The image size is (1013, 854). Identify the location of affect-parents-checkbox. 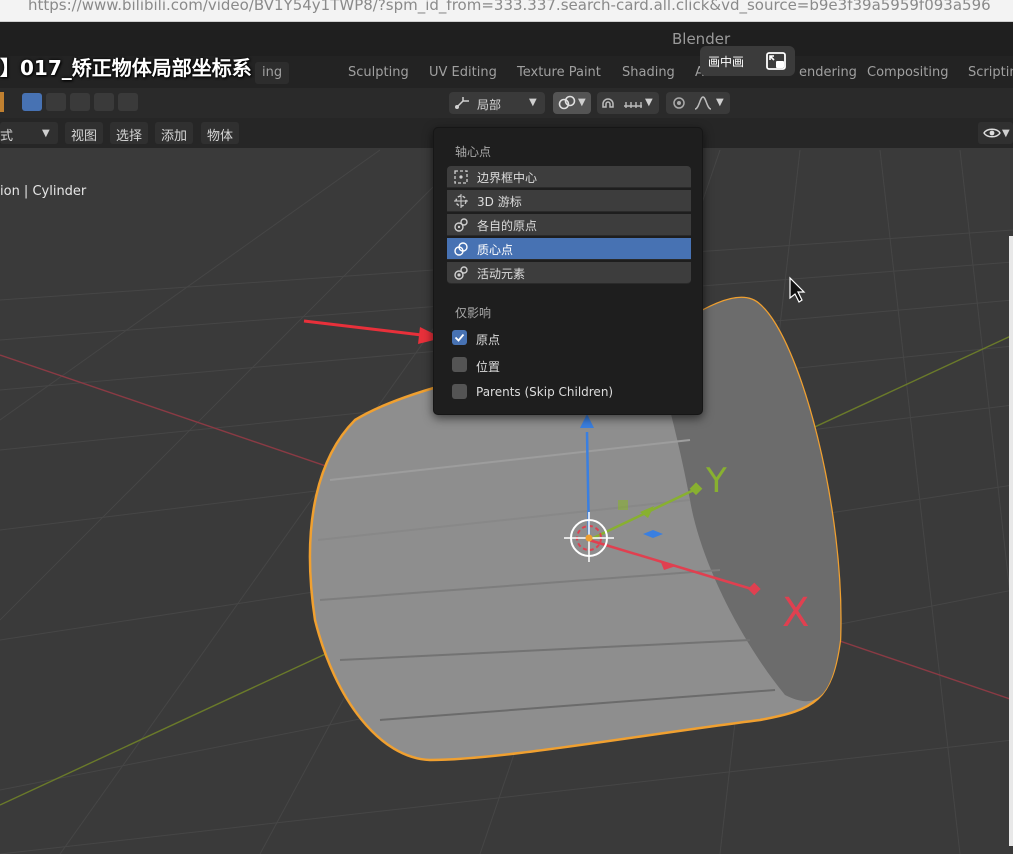
(459, 391).